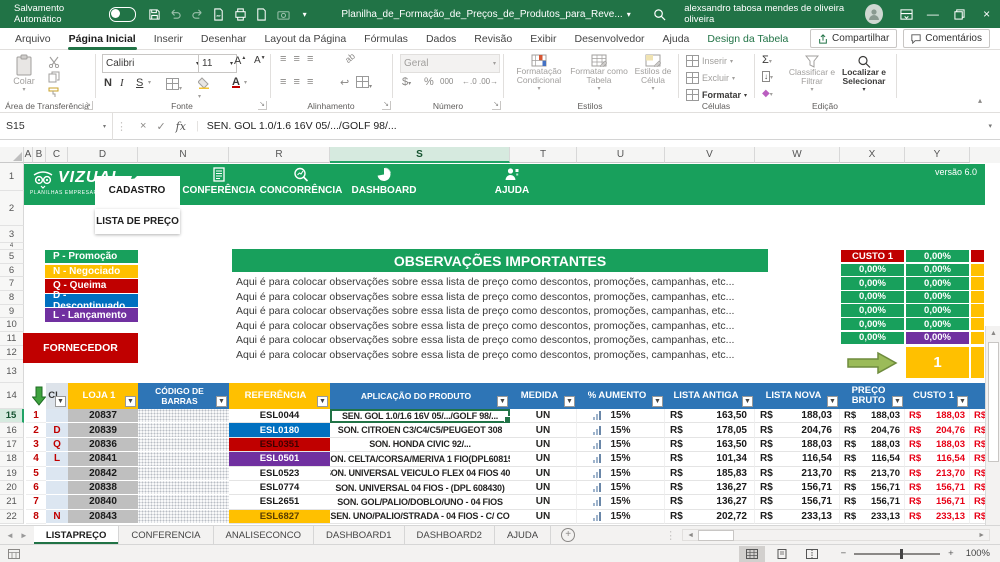 This screenshot has width=1000, height=562. What do you see at coordinates (384, 190) in the screenshot?
I see `nav-tab-dashboard: DASHBOARD` at bounding box center [384, 190].